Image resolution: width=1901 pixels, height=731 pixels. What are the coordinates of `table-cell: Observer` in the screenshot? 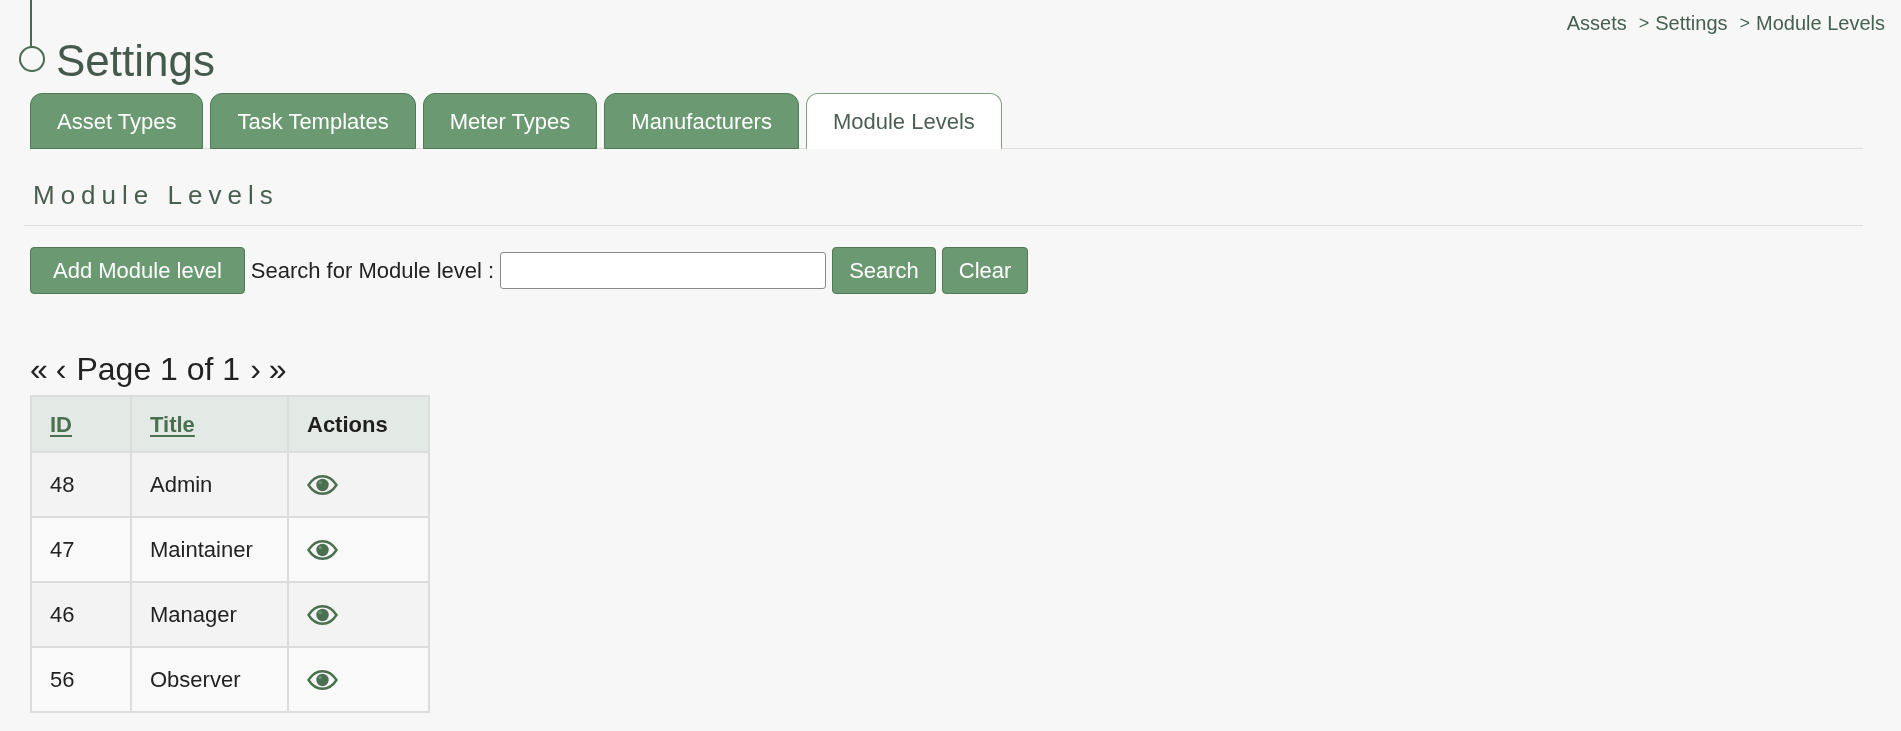 It's located at (209, 679).